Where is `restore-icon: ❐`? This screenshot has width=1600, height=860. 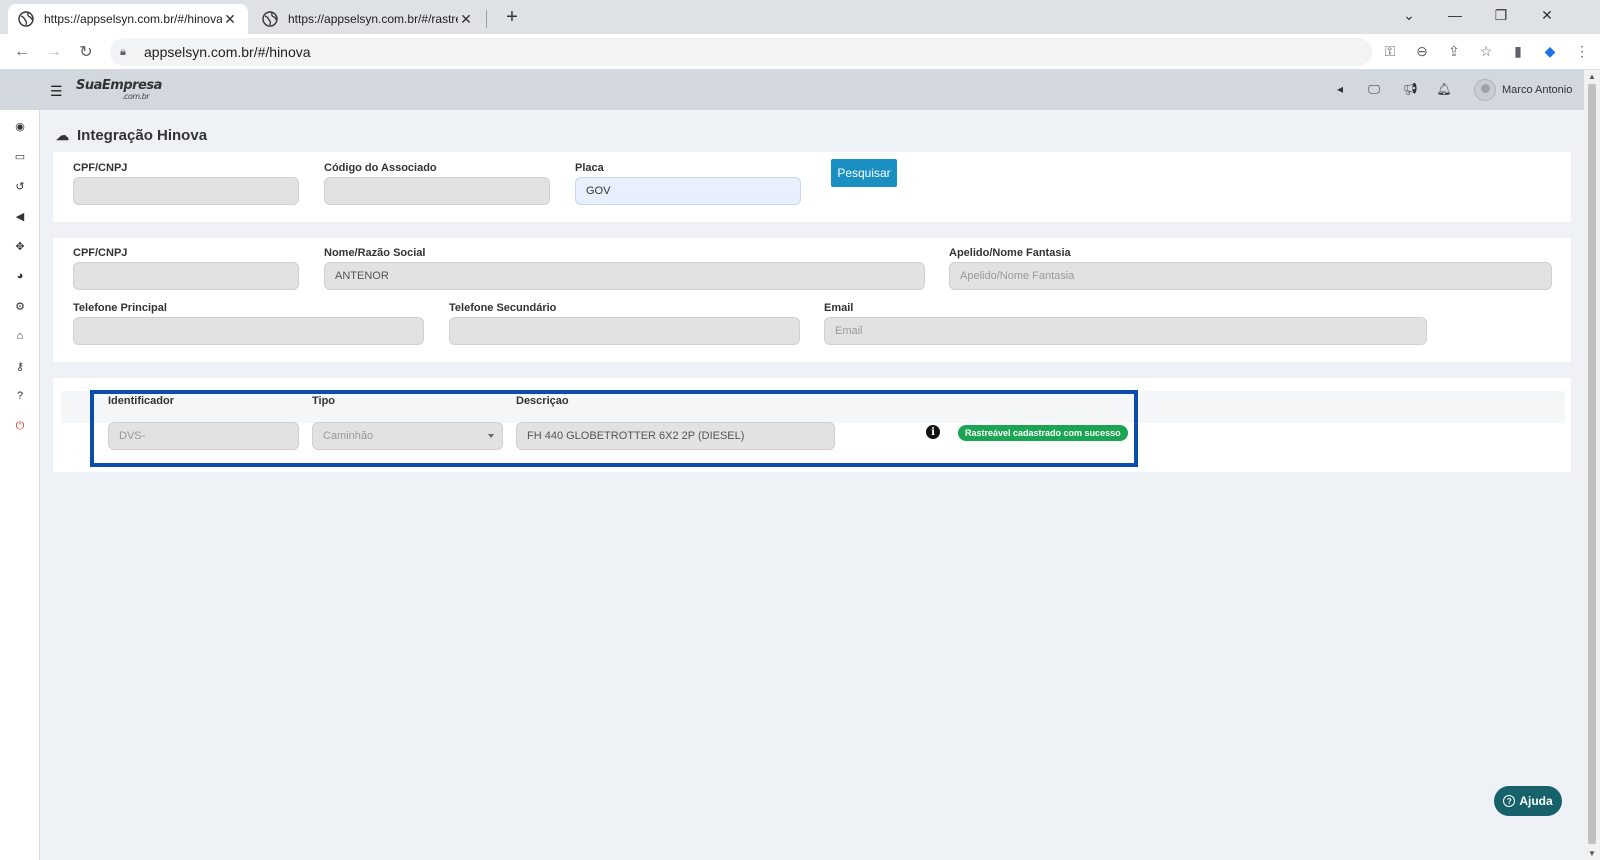 restore-icon: ❐ is located at coordinates (1501, 15).